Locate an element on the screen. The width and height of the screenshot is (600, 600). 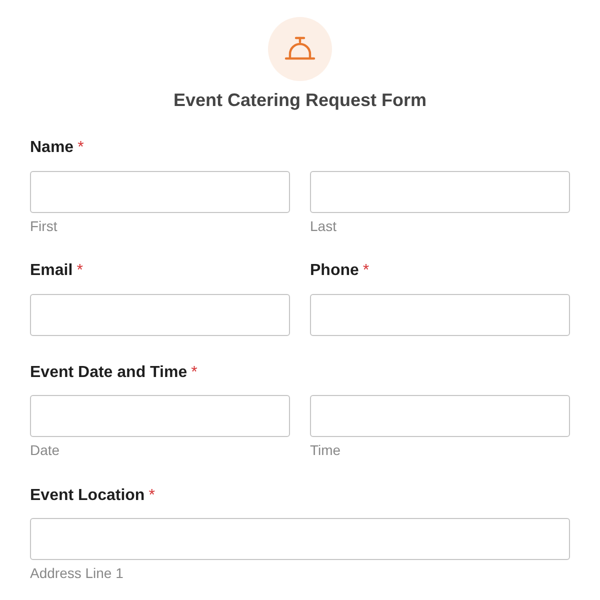
sub-label: First is located at coordinates (44, 226).